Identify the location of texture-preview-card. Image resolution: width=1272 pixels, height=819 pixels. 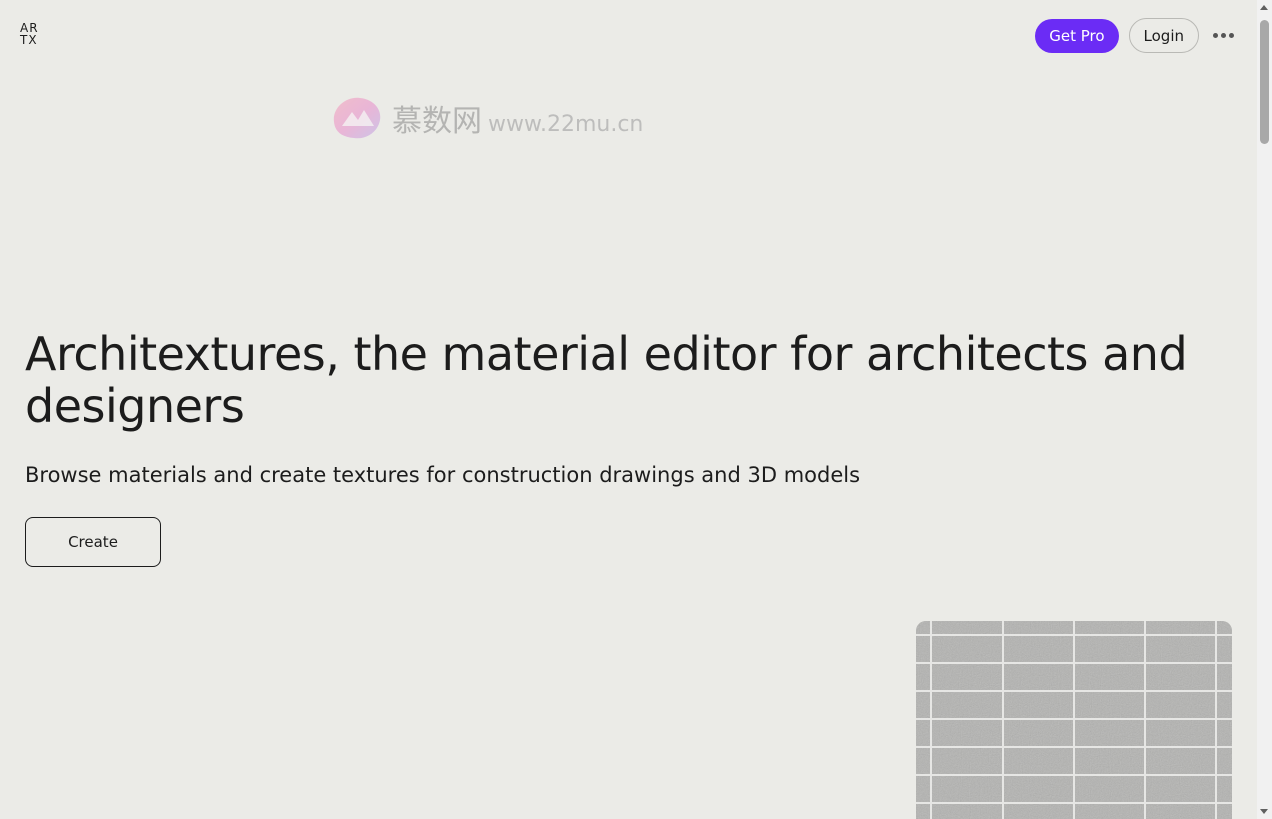
(1074, 720).